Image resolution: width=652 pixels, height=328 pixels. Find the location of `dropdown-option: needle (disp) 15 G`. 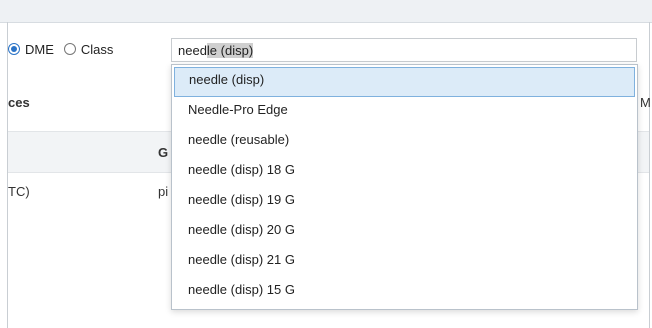

dropdown-option: needle (disp) 15 G is located at coordinates (404, 292).